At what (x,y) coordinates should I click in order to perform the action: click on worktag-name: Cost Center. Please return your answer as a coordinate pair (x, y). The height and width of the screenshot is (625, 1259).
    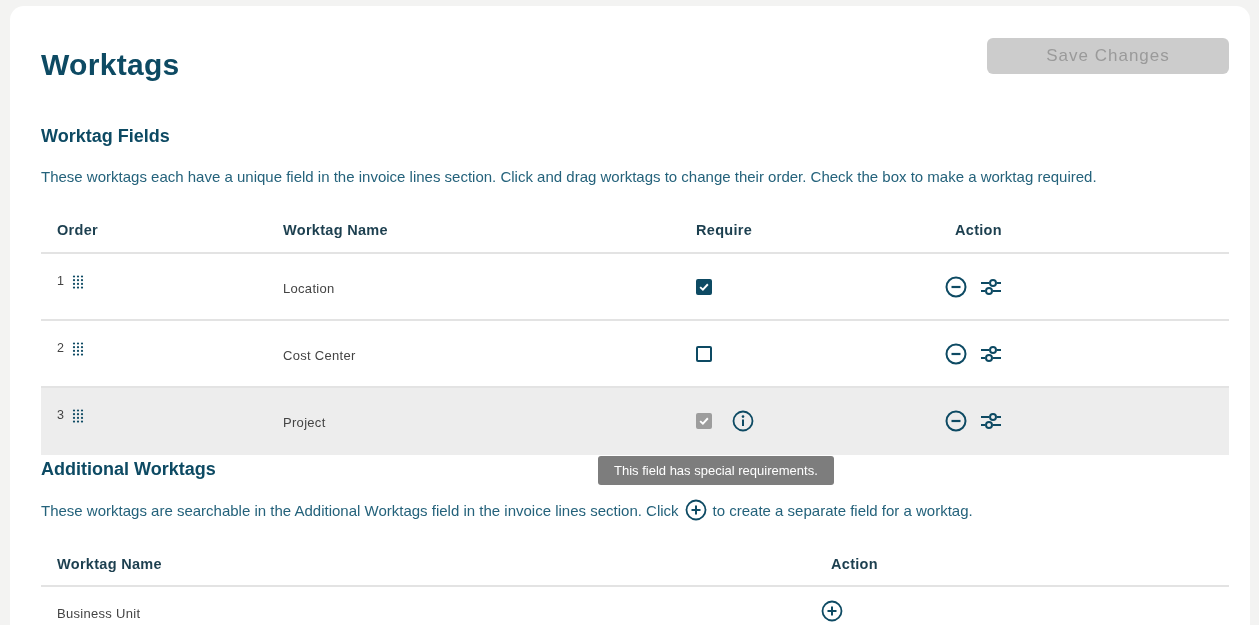
    Looking at the image, I should click on (319, 355).